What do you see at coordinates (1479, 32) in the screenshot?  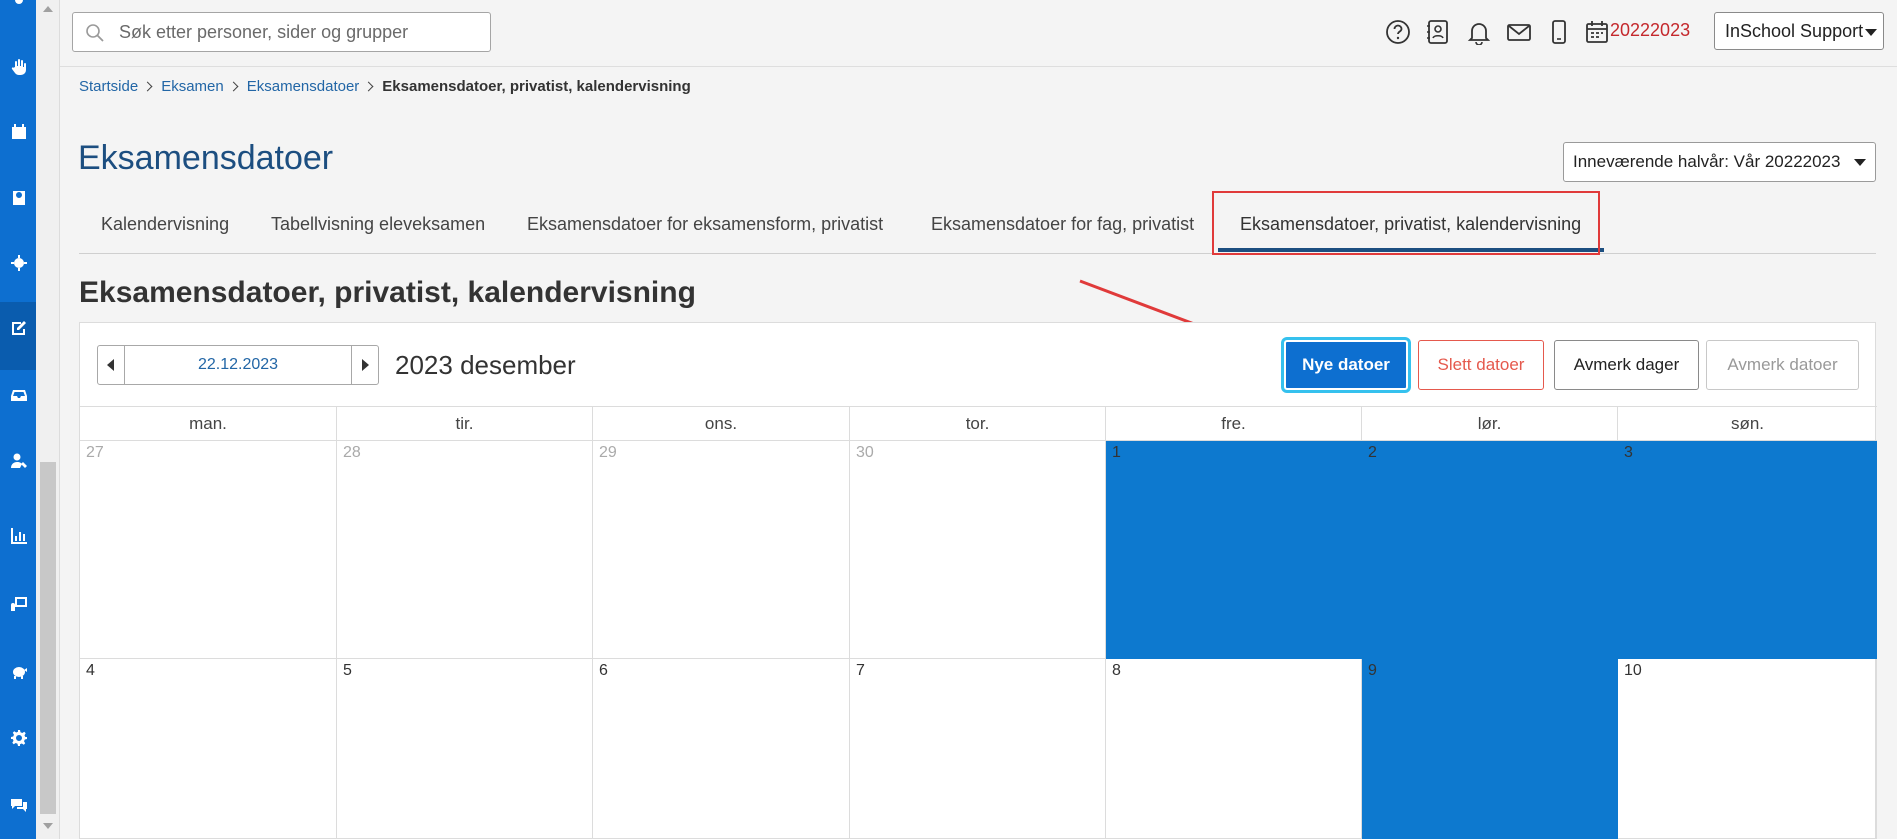 I see `bell-icon` at bounding box center [1479, 32].